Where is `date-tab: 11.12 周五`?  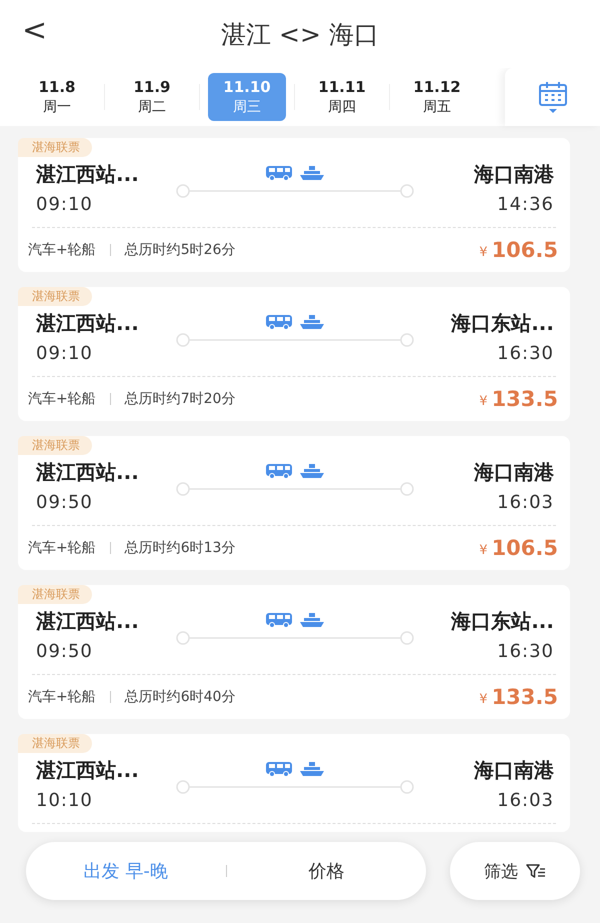
date-tab: 11.12 周五 is located at coordinates (437, 97).